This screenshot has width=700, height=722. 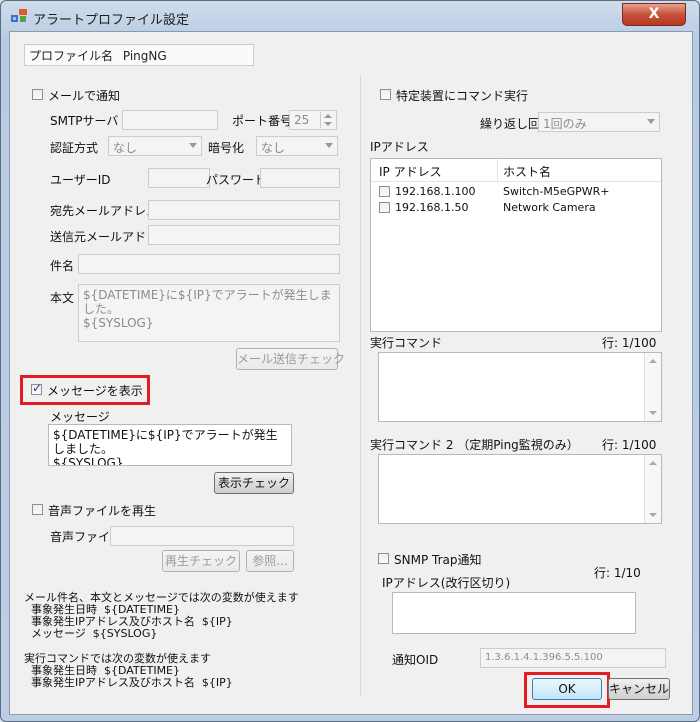 I want to click on column-header-host: ホスト名, so click(x=527, y=171).